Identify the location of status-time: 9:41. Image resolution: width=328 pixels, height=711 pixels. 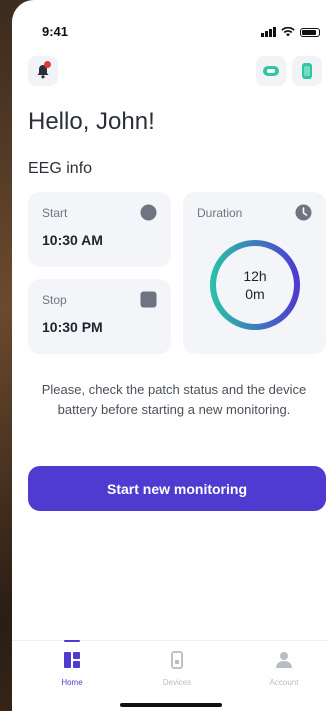
(55, 31).